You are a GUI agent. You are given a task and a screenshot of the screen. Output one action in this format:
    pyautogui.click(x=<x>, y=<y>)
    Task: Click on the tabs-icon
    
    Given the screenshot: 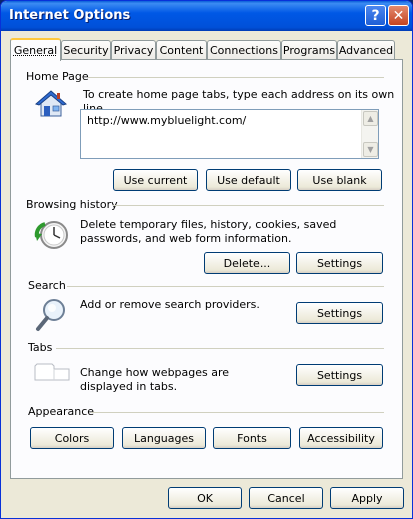 What is the action you would take?
    pyautogui.click(x=52, y=372)
    